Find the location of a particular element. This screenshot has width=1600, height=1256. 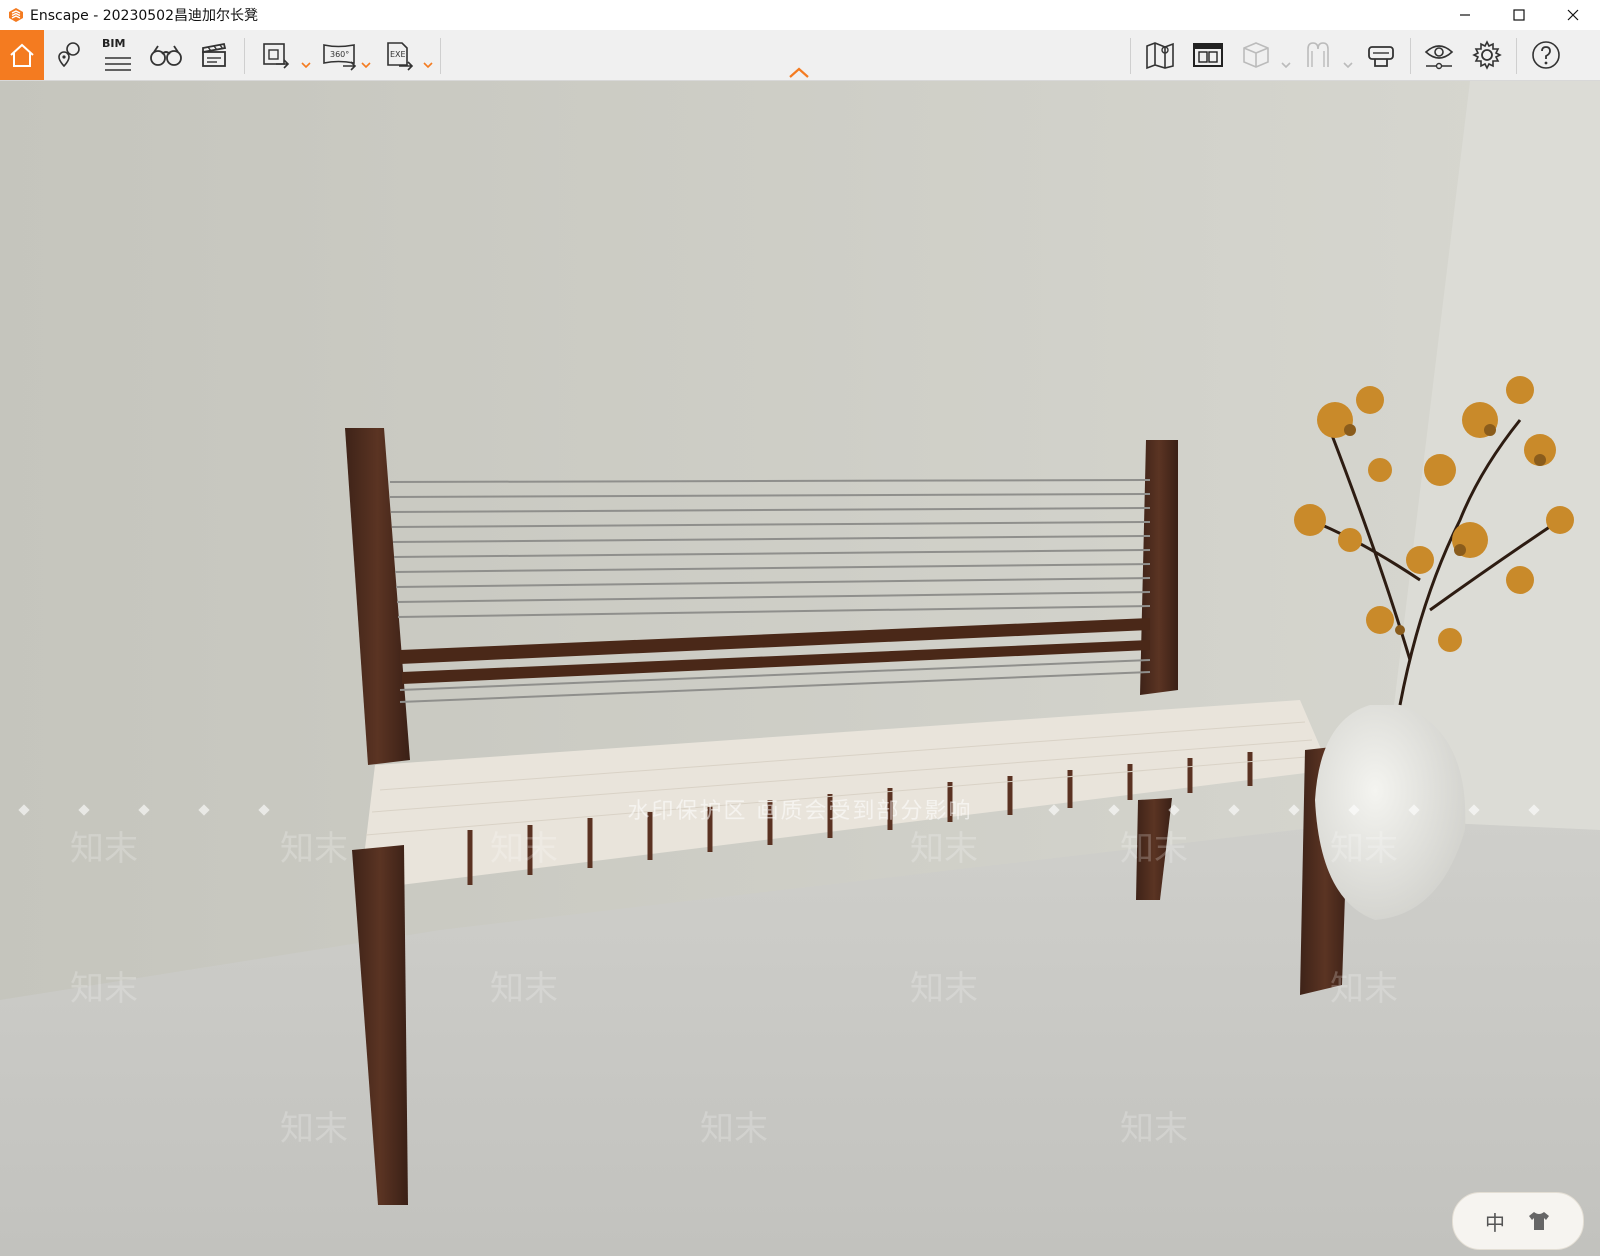

location-pins-icon is located at coordinates (69, 55).